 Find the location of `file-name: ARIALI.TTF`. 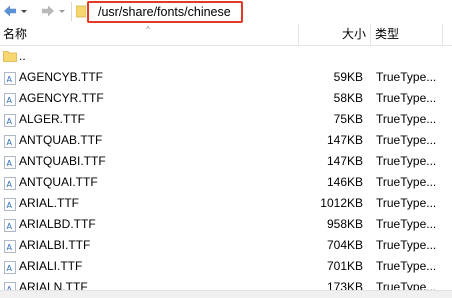

file-name: ARIALI.TTF is located at coordinates (51, 266).